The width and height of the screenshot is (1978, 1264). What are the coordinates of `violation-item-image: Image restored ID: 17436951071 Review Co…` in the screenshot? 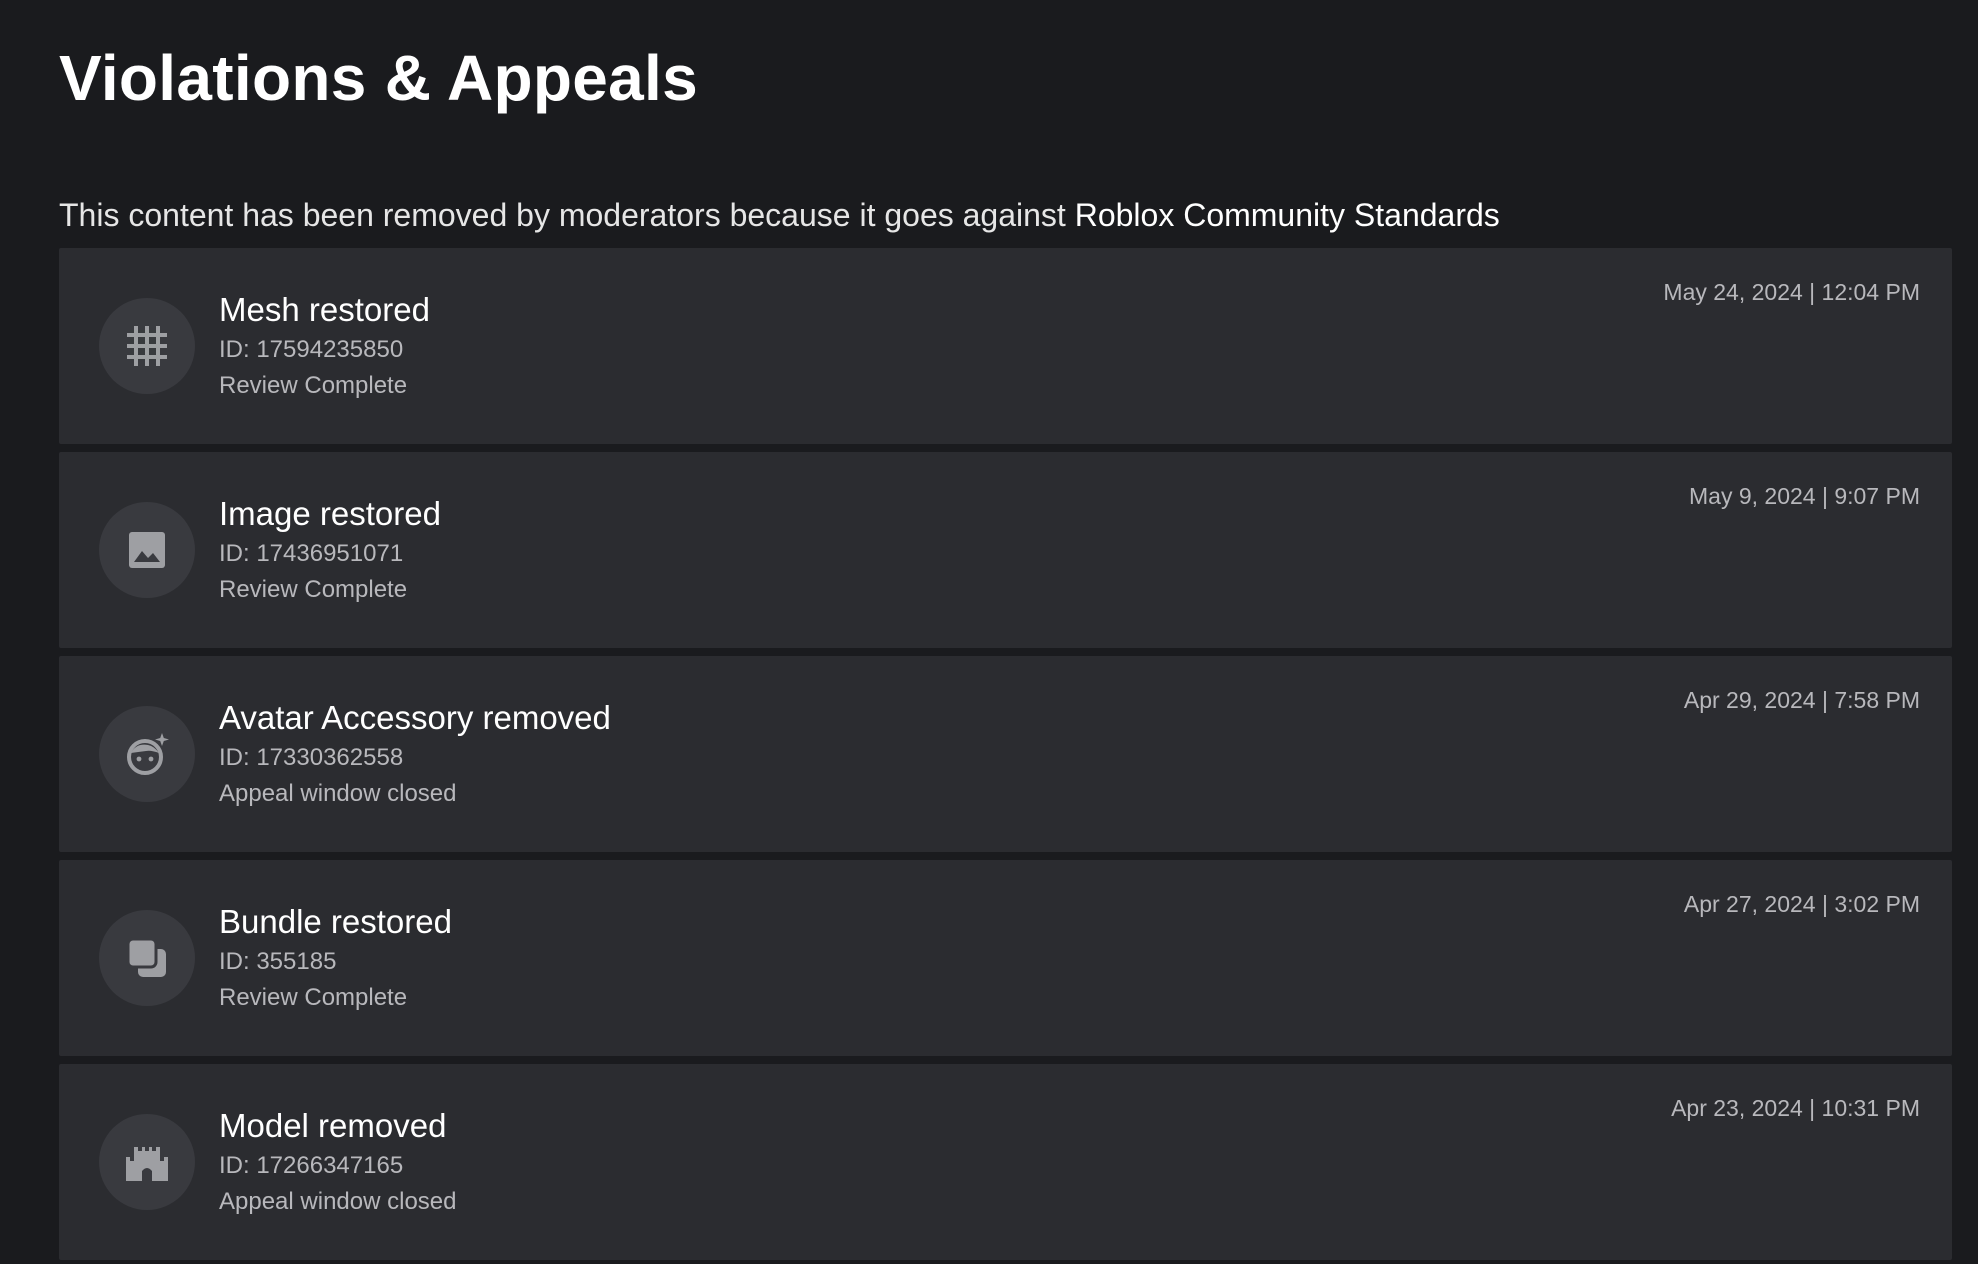 It's located at (1005, 550).